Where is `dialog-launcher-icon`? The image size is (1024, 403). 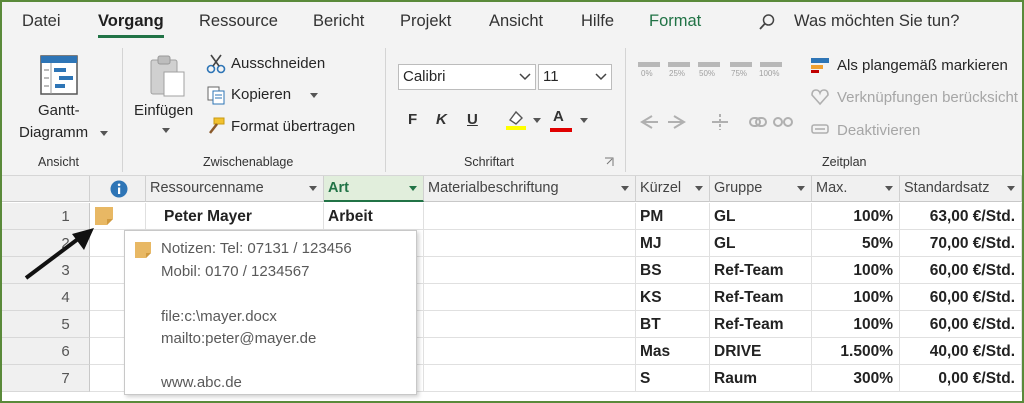 dialog-launcher-icon is located at coordinates (609, 162).